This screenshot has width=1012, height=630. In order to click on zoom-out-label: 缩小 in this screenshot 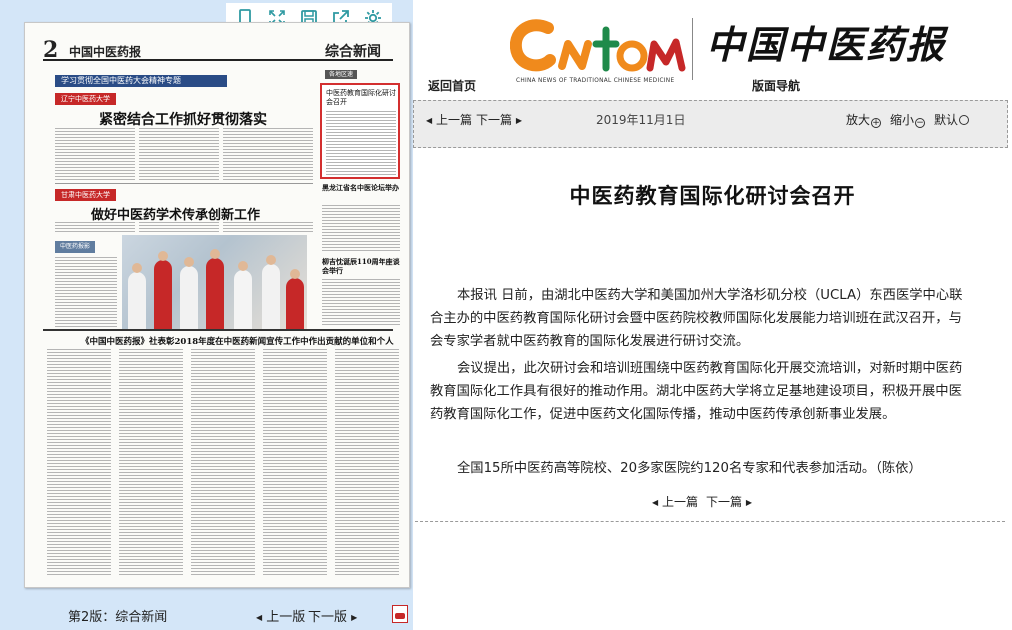, I will do `click(902, 120)`.